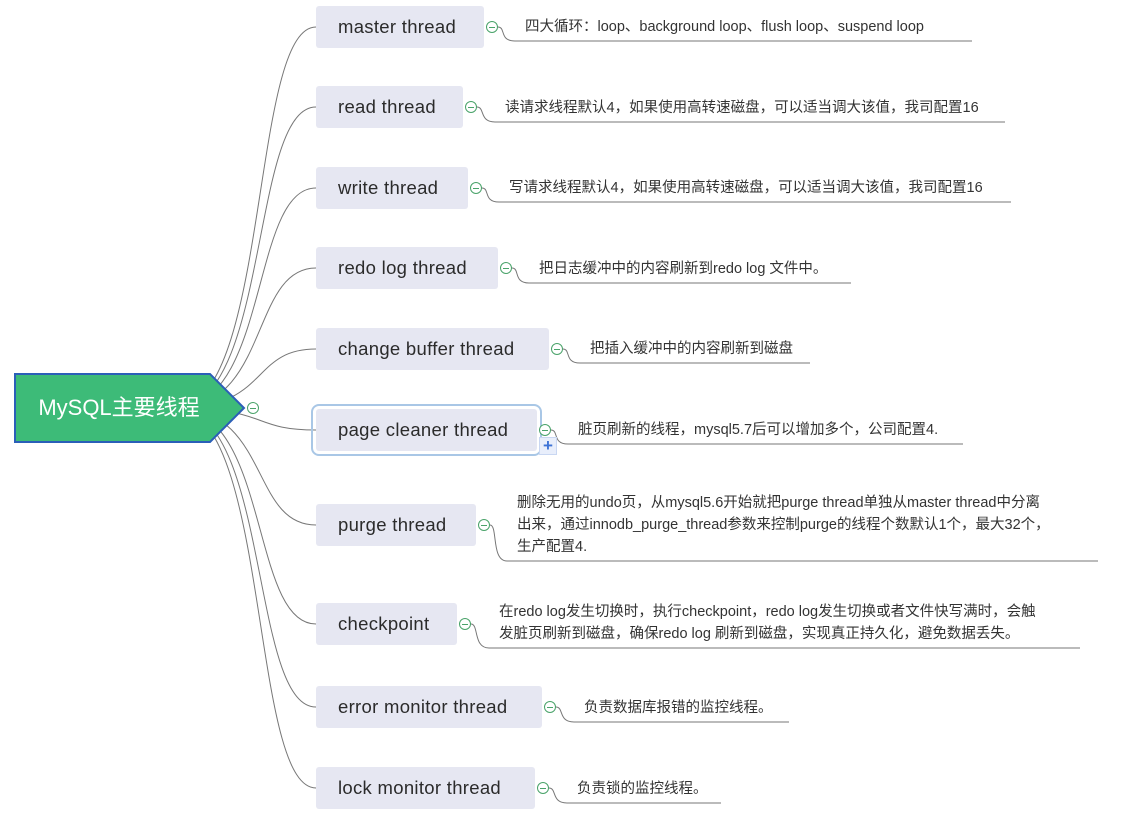 Image resolution: width=1124 pixels, height=821 pixels. What do you see at coordinates (742, 108) in the screenshot?
I see `topic-note: 读请求线程默认4，如果使用高转速磁盘，可以适当调大该值，我司配置16` at bounding box center [742, 108].